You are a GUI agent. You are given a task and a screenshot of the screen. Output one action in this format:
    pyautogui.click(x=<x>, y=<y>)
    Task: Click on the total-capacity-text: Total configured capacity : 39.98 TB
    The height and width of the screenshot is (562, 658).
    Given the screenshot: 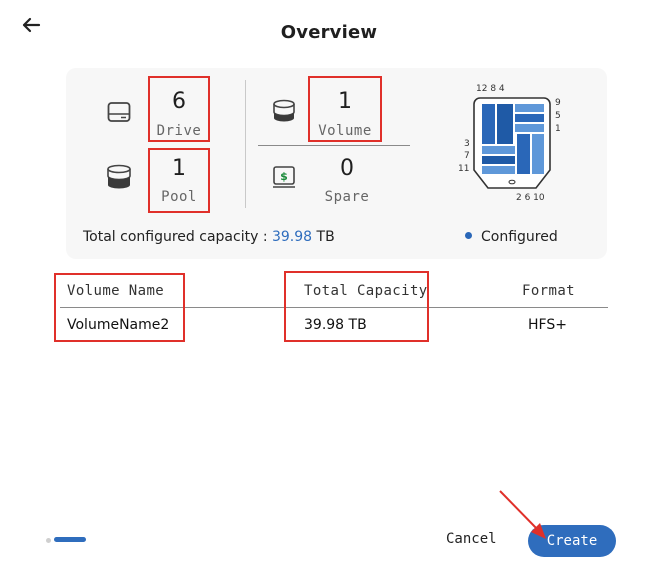 What is the action you would take?
    pyautogui.click(x=209, y=237)
    